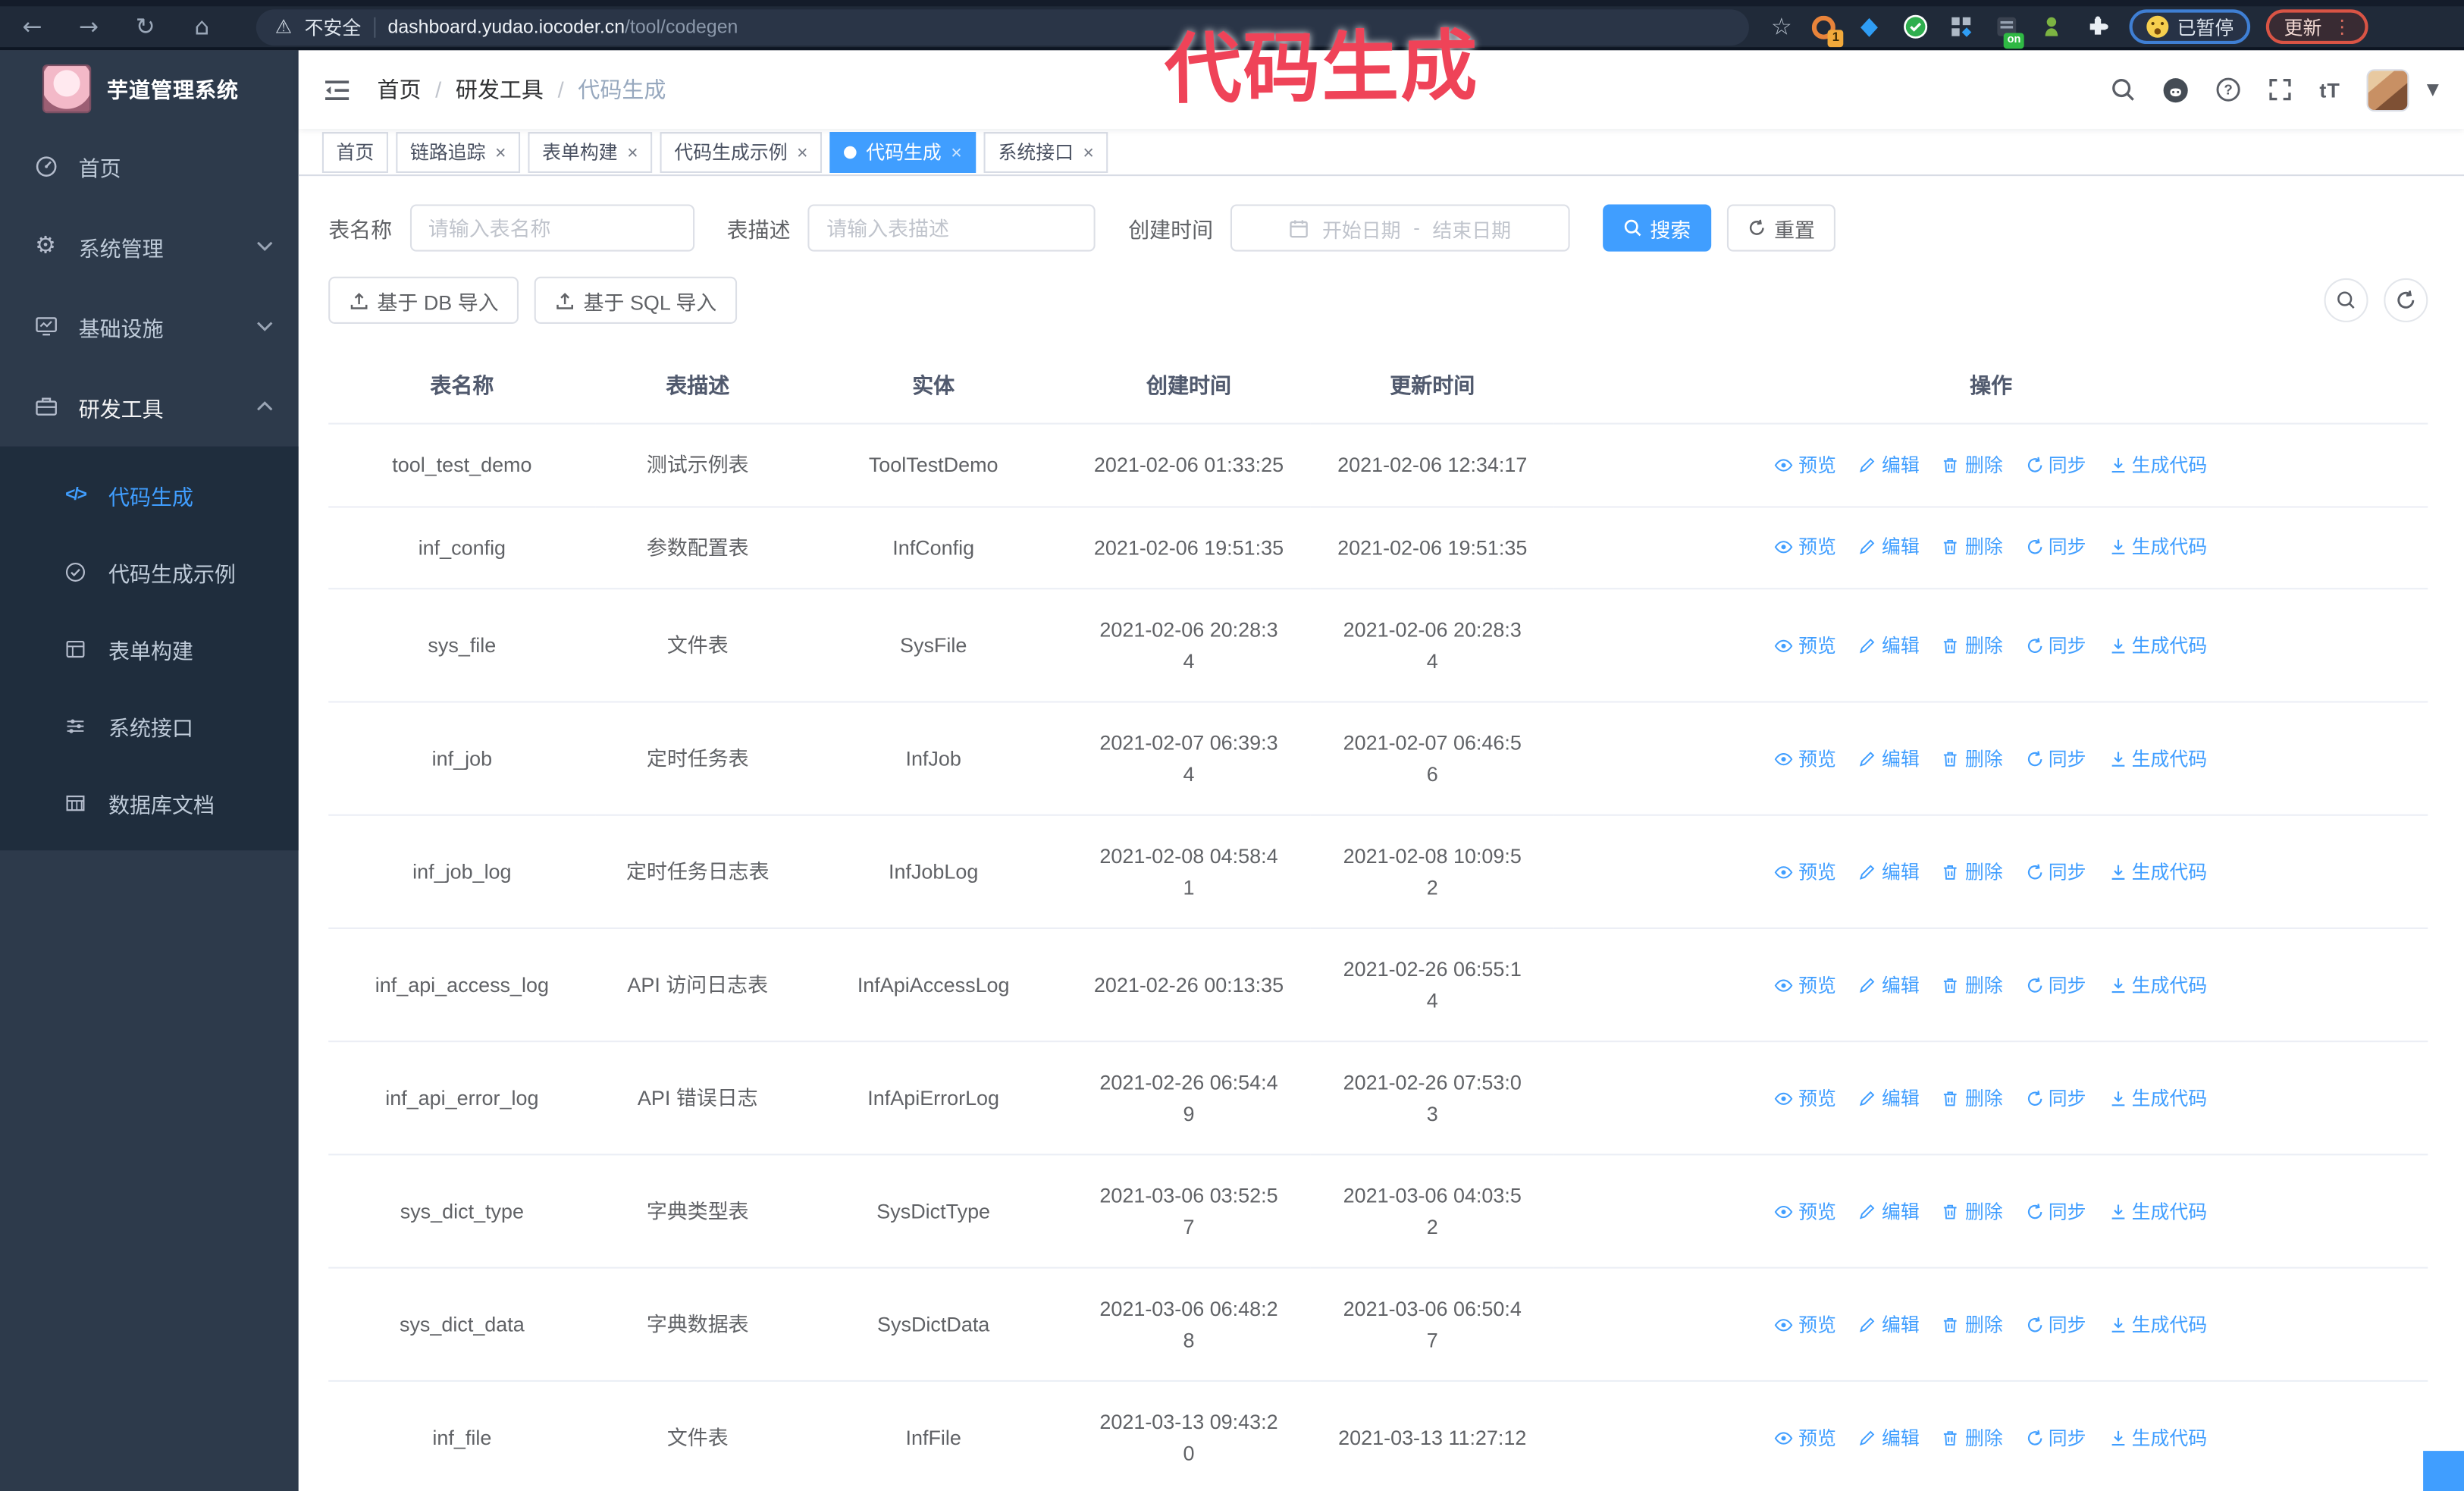 Image resolution: width=2464 pixels, height=1491 pixels. What do you see at coordinates (150, 326) in the screenshot?
I see `sidebar-item-2: 基础设施` at bounding box center [150, 326].